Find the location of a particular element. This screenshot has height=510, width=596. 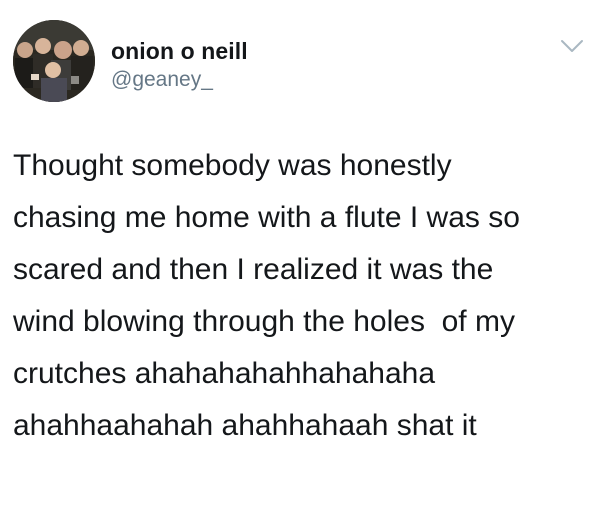

tweet-text-line: scared and then I realized it was the is located at coordinates (253, 269).